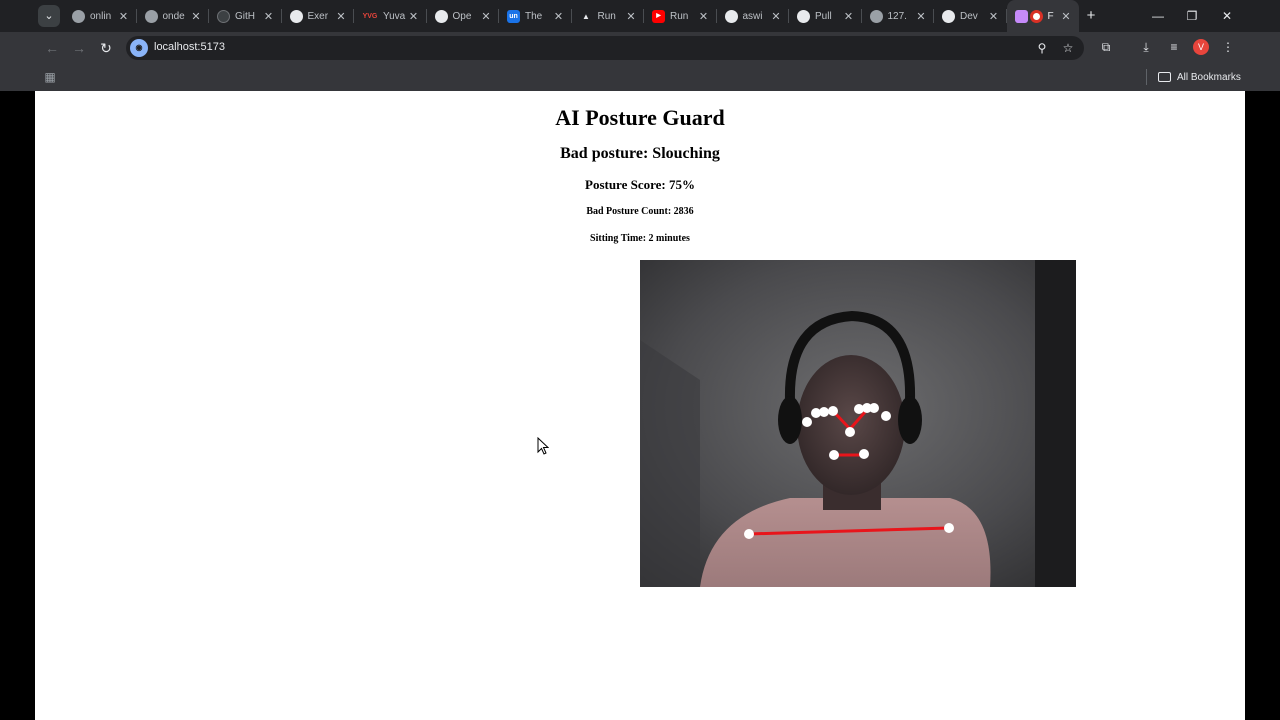  Describe the element at coordinates (1036, 16) in the screenshot. I see `recording-indicator-icon` at that location.